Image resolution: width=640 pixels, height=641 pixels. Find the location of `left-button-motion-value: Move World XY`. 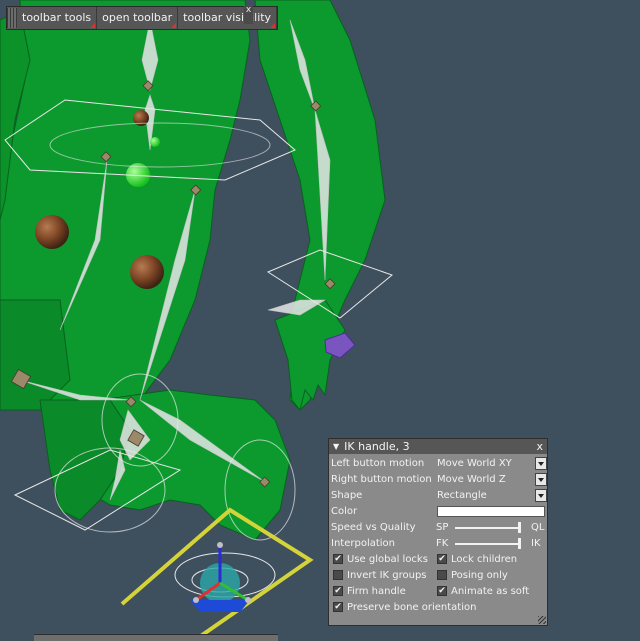

left-button-motion-value: Move World XY is located at coordinates (474, 463).